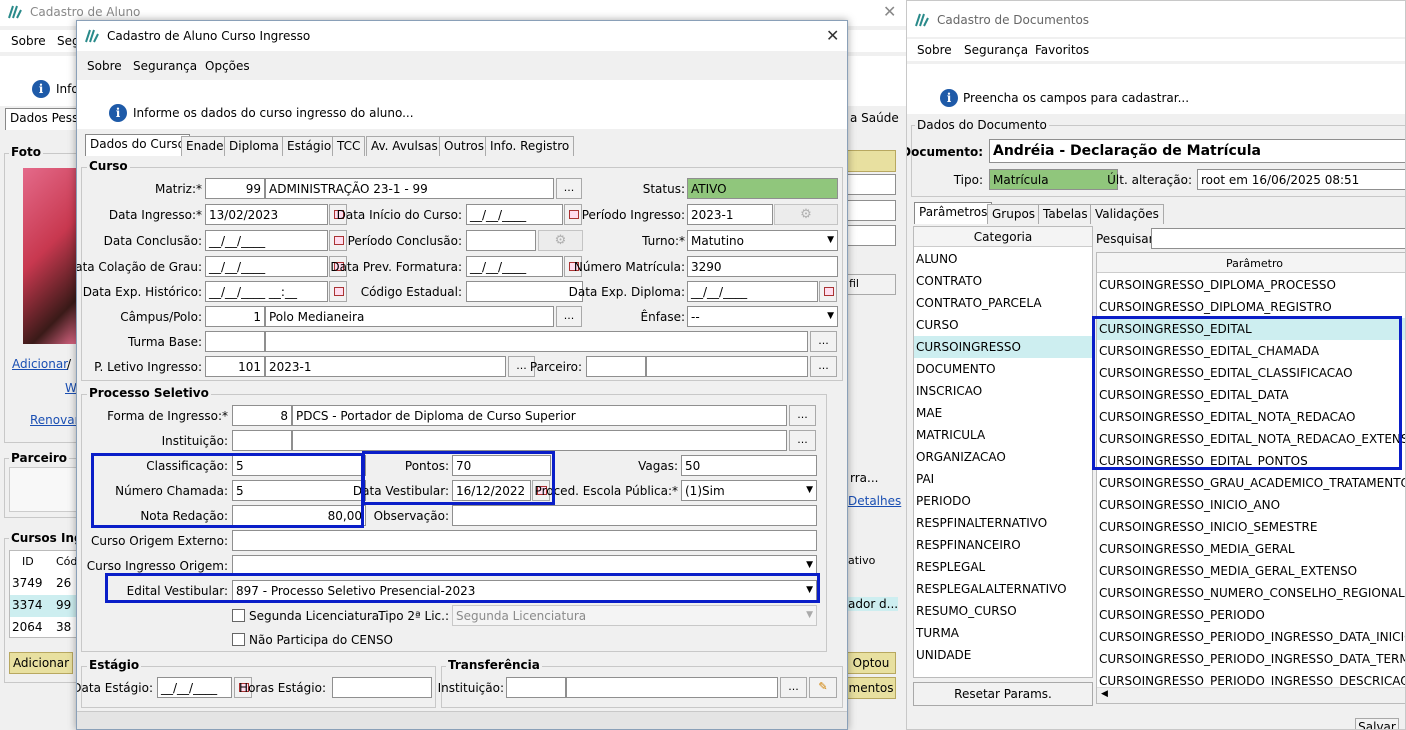 The height and width of the screenshot is (730, 1406). I want to click on pesquisar-input, so click(1278, 238).